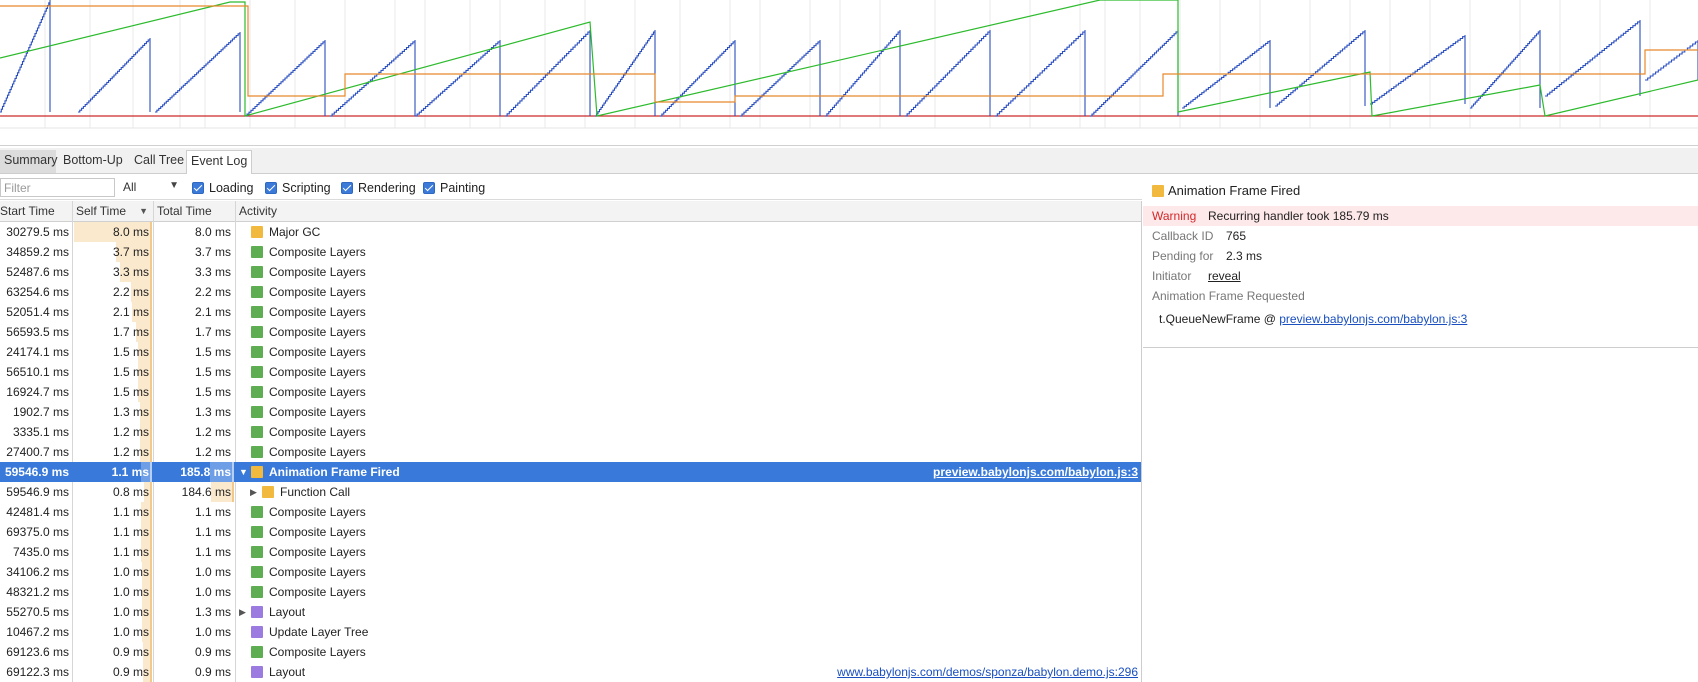 This screenshot has width=1698, height=682. What do you see at coordinates (1373, 319) in the screenshot?
I see `stack-source-link: preview.babylonjs.com/babylon.js:3` at bounding box center [1373, 319].